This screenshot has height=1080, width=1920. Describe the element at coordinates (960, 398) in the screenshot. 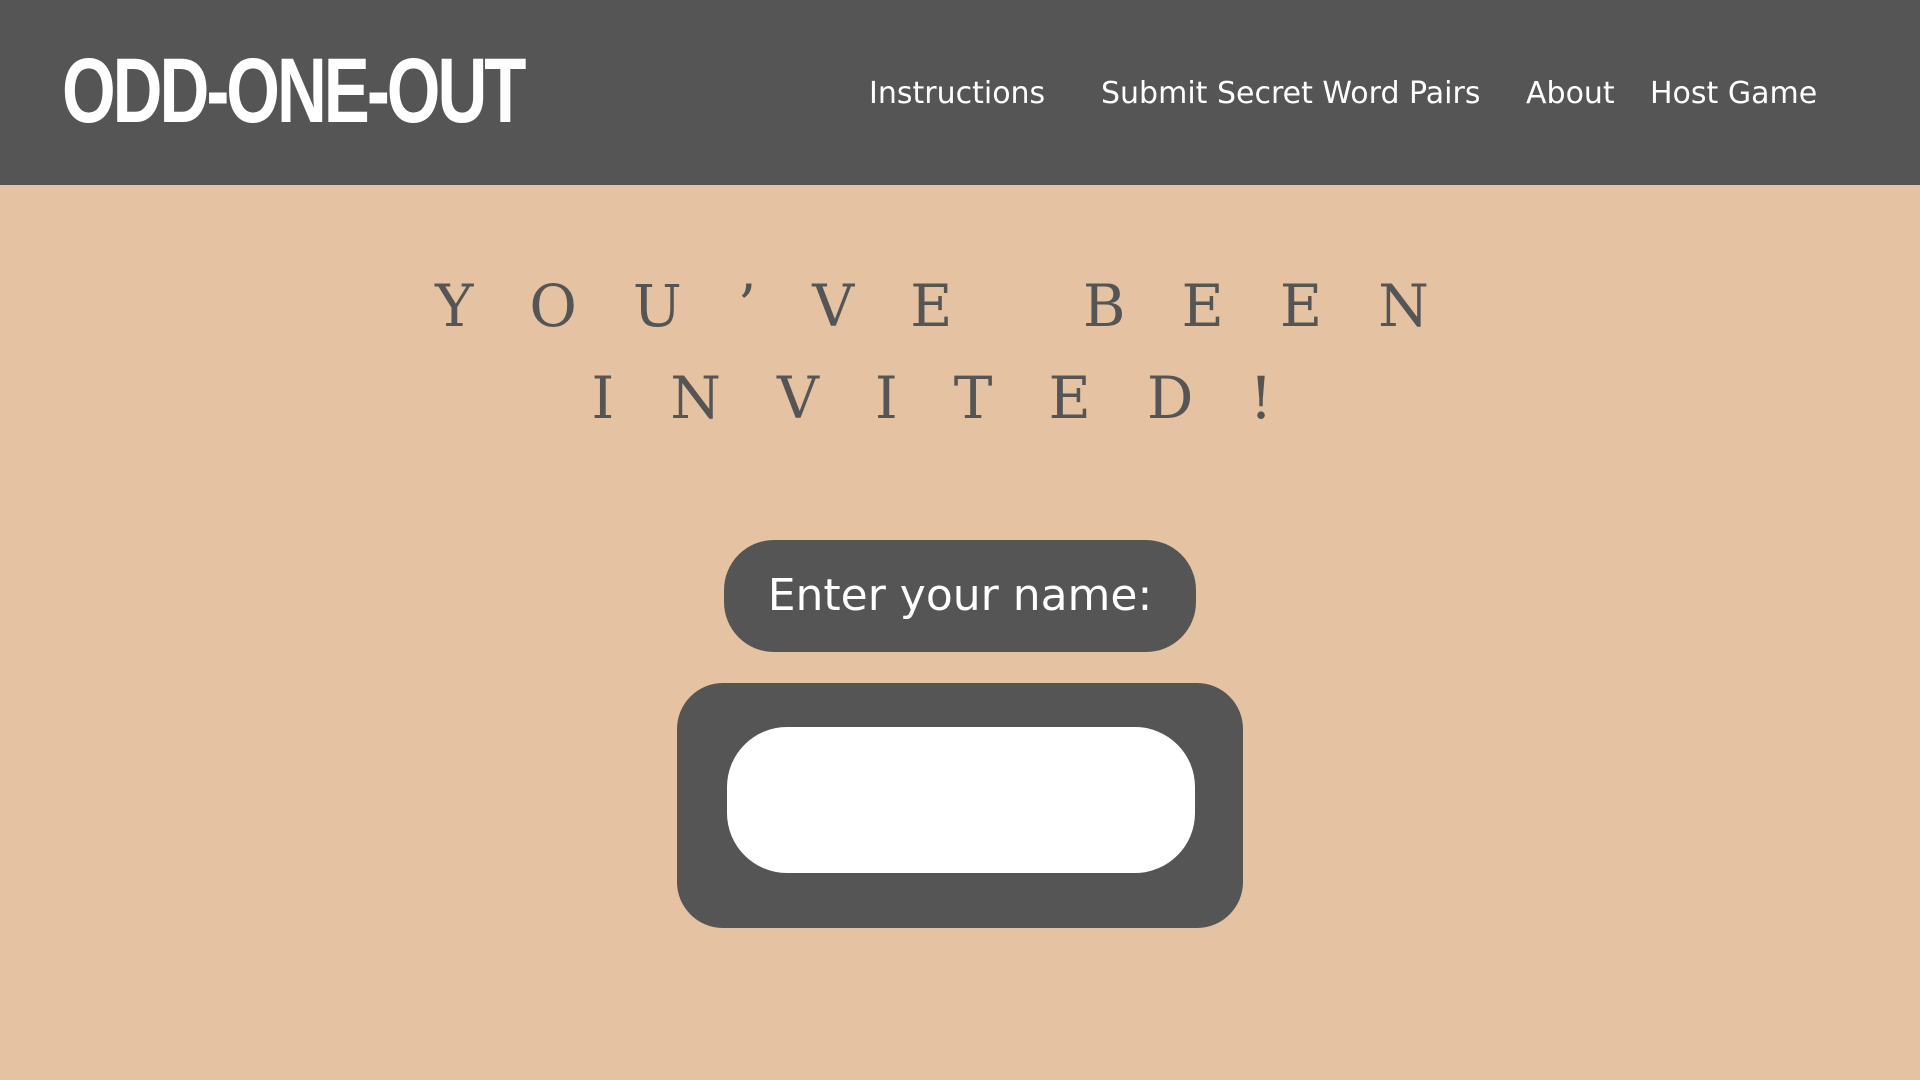

I see `headline-line-2: INVITED!` at that location.